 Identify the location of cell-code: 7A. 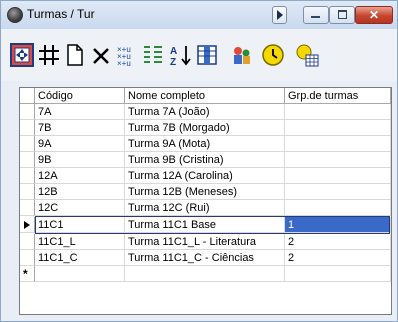
(80, 112).